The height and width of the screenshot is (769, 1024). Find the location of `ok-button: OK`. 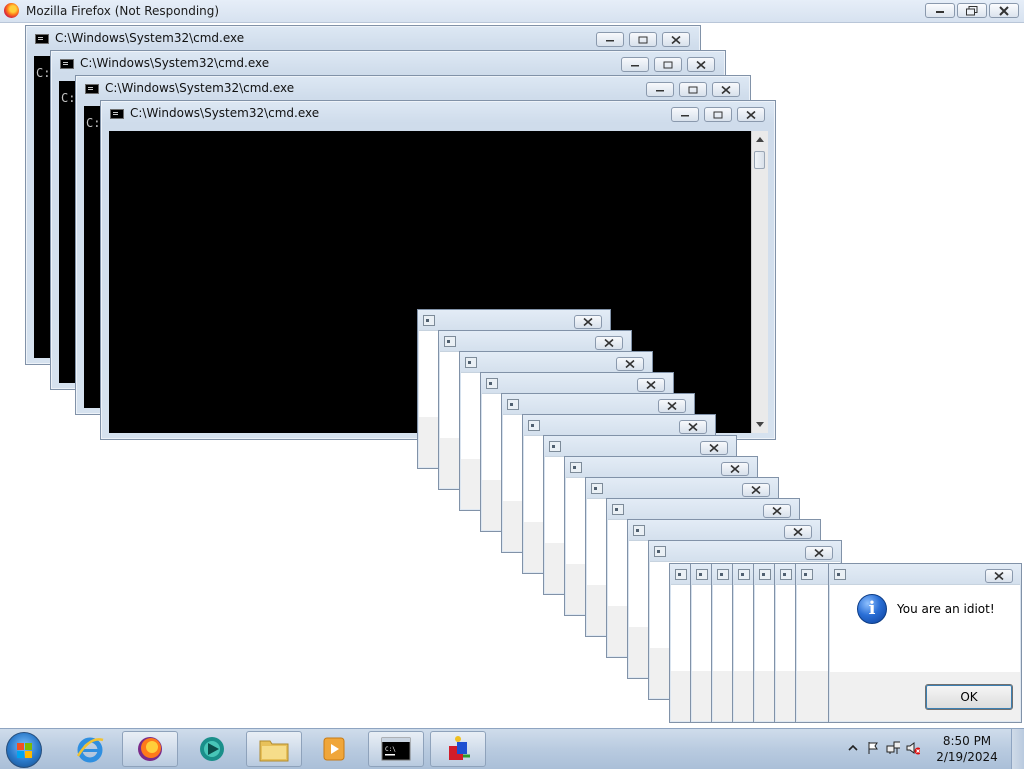

ok-button: OK is located at coordinates (969, 697).